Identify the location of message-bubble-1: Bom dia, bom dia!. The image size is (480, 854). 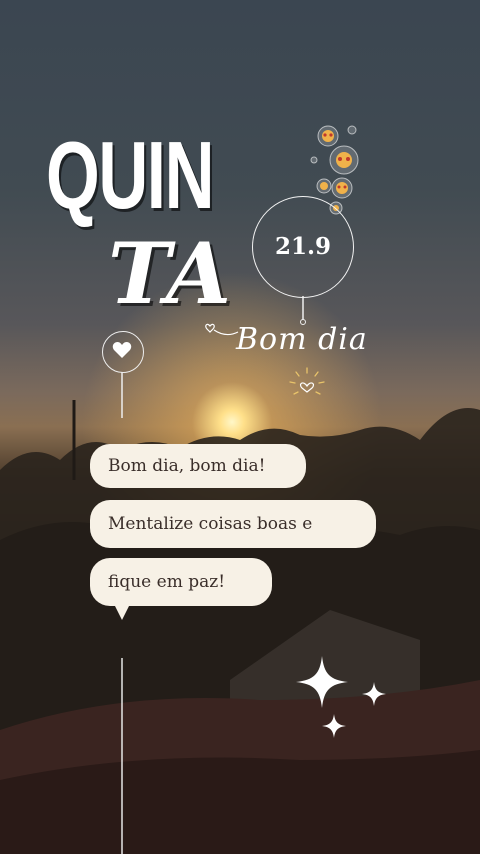
(198, 466).